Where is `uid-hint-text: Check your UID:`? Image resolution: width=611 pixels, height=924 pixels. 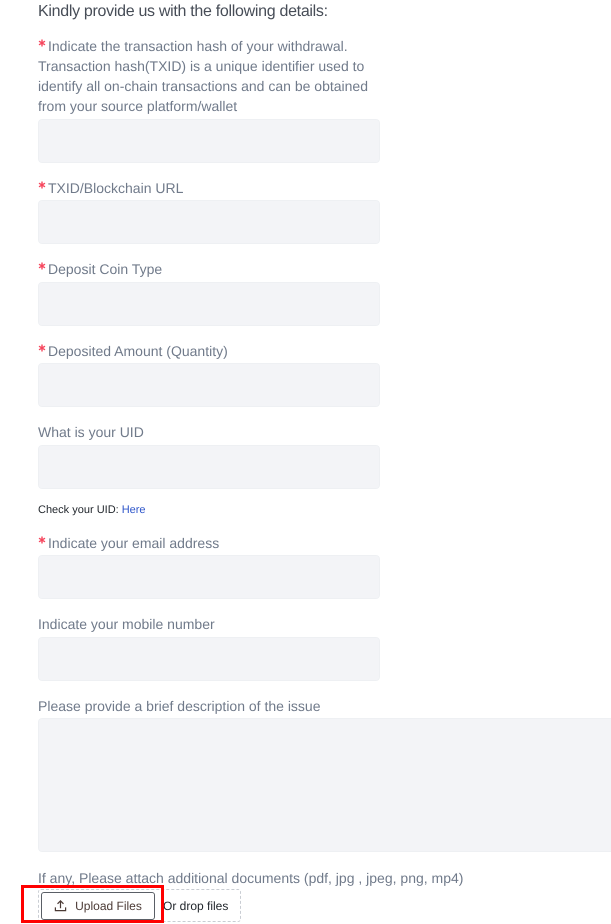
uid-hint-text: Check your UID: is located at coordinates (78, 510).